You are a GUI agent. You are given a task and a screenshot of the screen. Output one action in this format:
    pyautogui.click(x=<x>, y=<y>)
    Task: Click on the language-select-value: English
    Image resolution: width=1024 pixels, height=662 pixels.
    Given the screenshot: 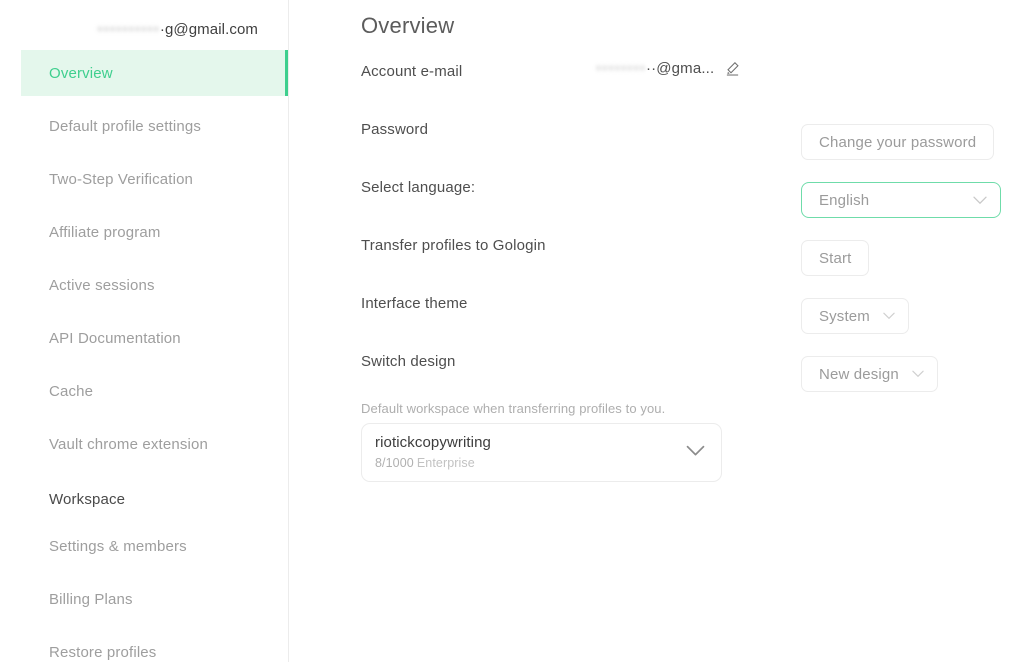 What is the action you would take?
    pyautogui.click(x=844, y=200)
    